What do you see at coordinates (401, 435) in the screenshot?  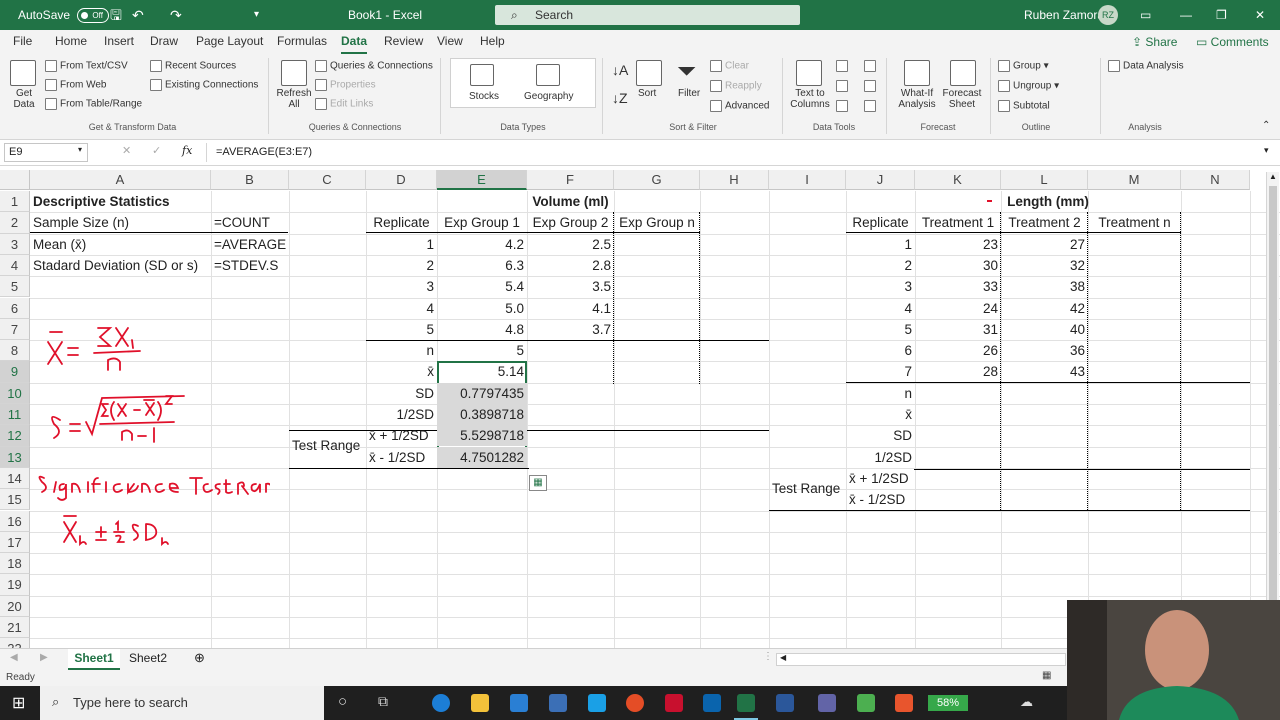 I see `volume-stat-label: x̄ + 1/2SD` at bounding box center [401, 435].